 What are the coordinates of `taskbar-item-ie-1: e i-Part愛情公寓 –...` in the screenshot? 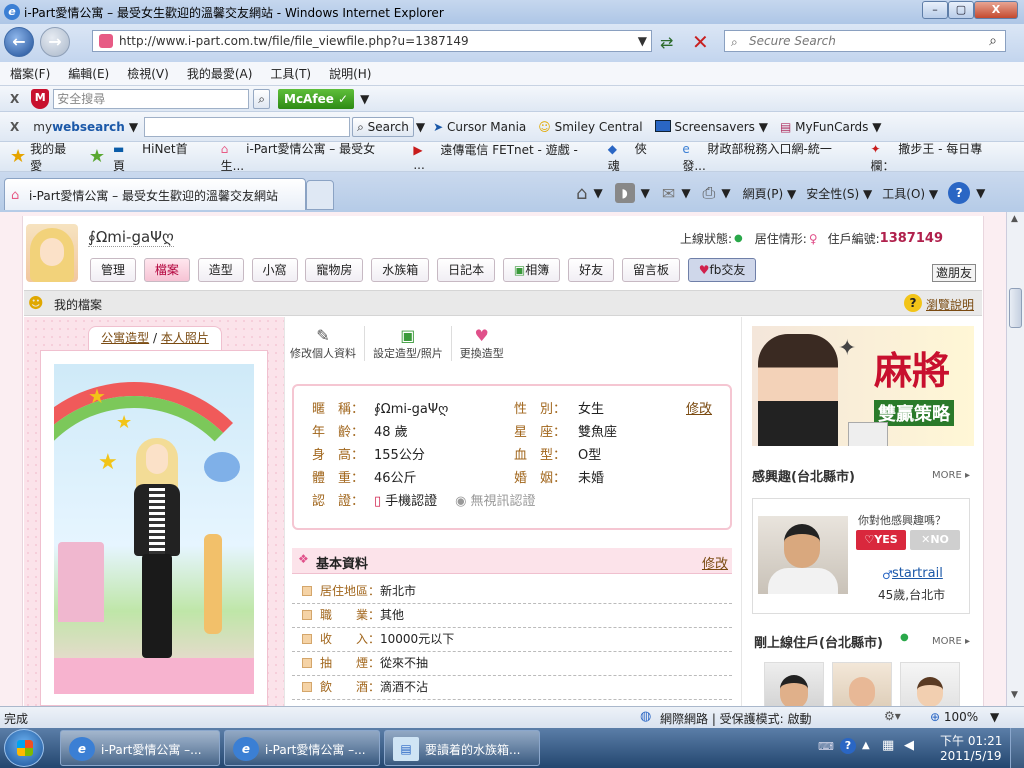 It's located at (140, 748).